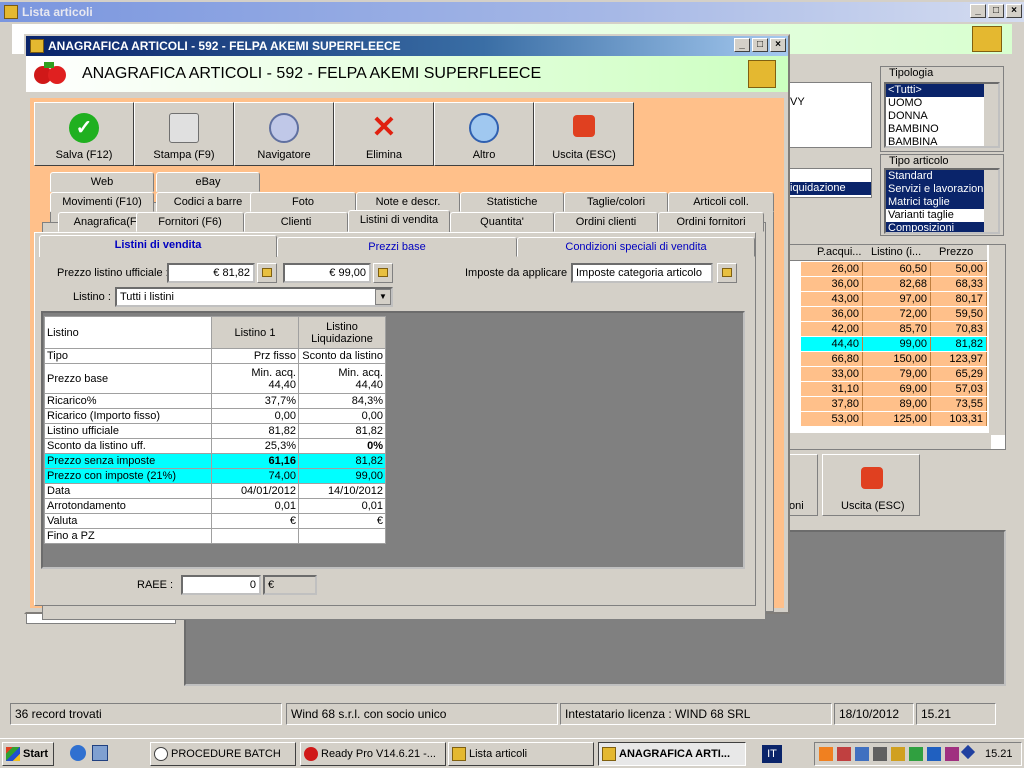 The width and height of the screenshot is (1024, 768). What do you see at coordinates (484, 134) in the screenshot?
I see `other-button: Altro` at bounding box center [484, 134].